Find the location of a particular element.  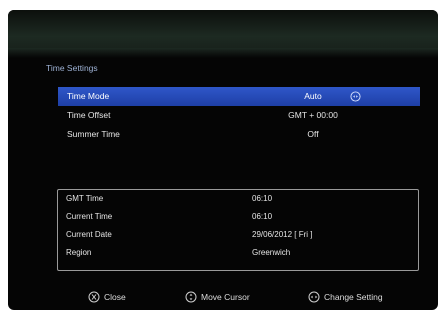

setting-value: Off is located at coordinates (313, 134).